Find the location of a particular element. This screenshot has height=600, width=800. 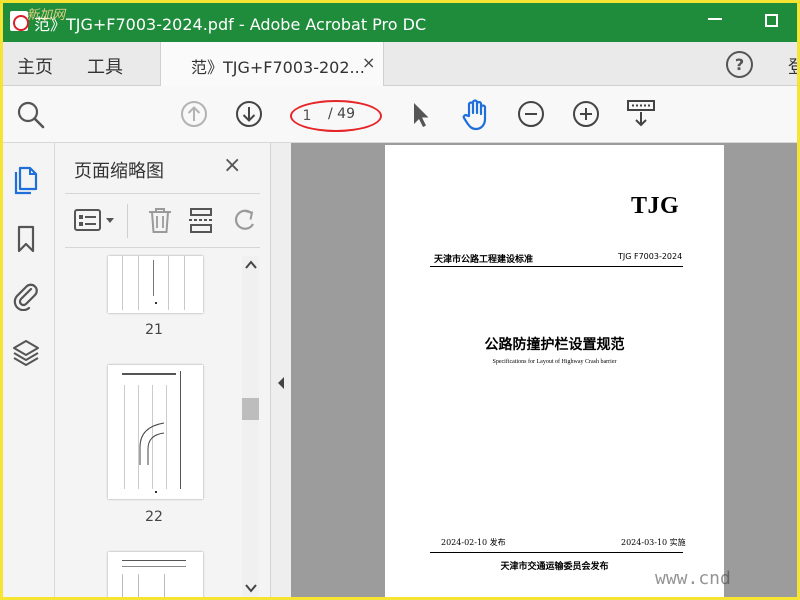

thumbnail-page-number: 21 is located at coordinates (154, 330).